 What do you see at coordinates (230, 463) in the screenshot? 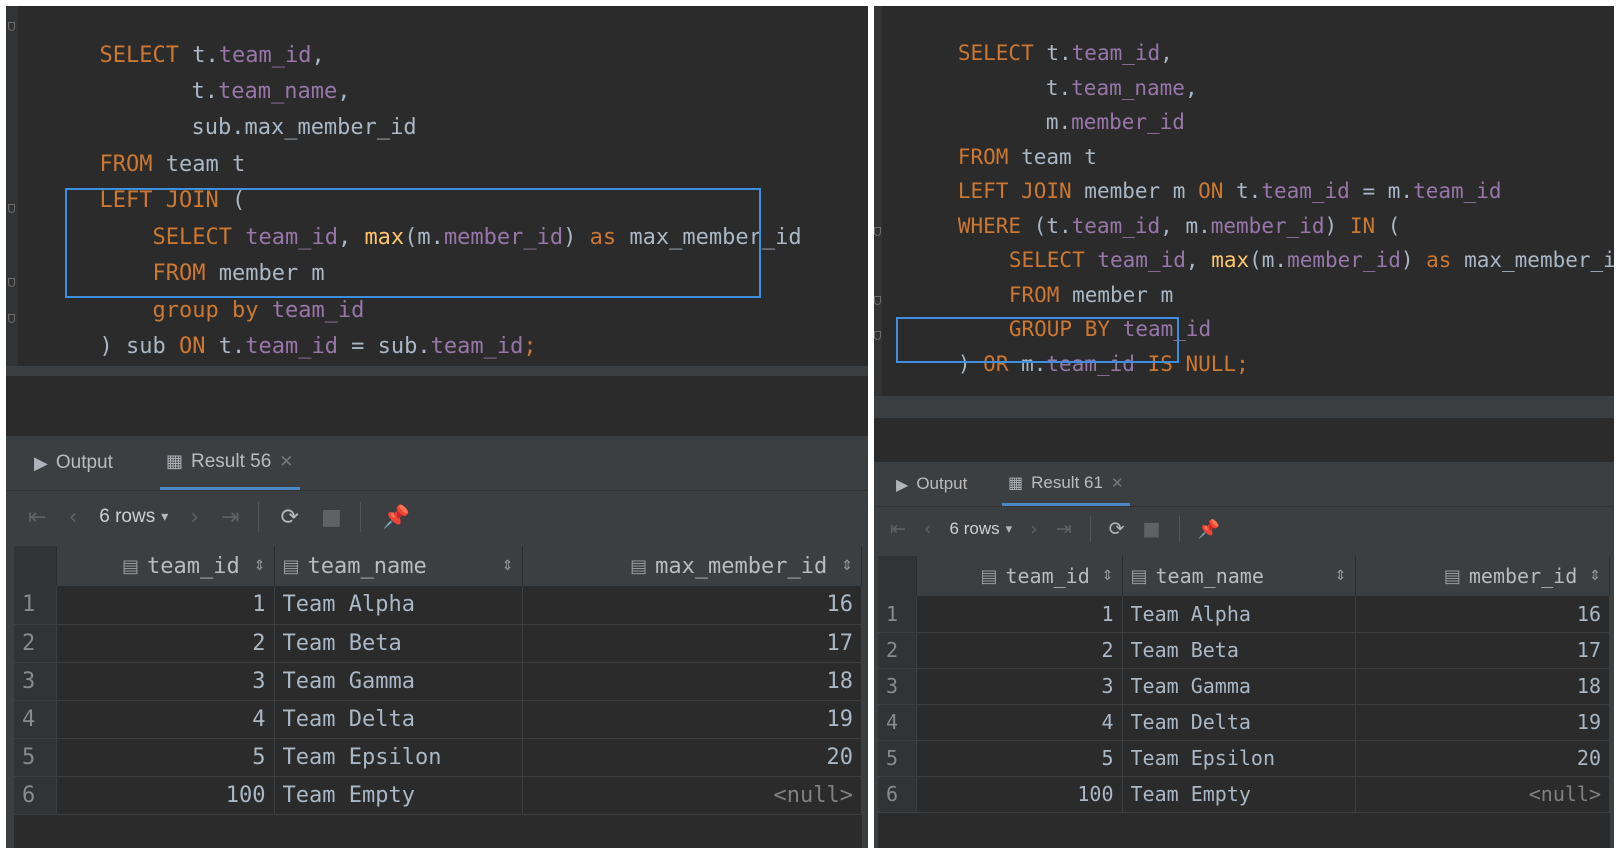
I see `tab-result: ▦ Result 56 ✕` at bounding box center [230, 463].